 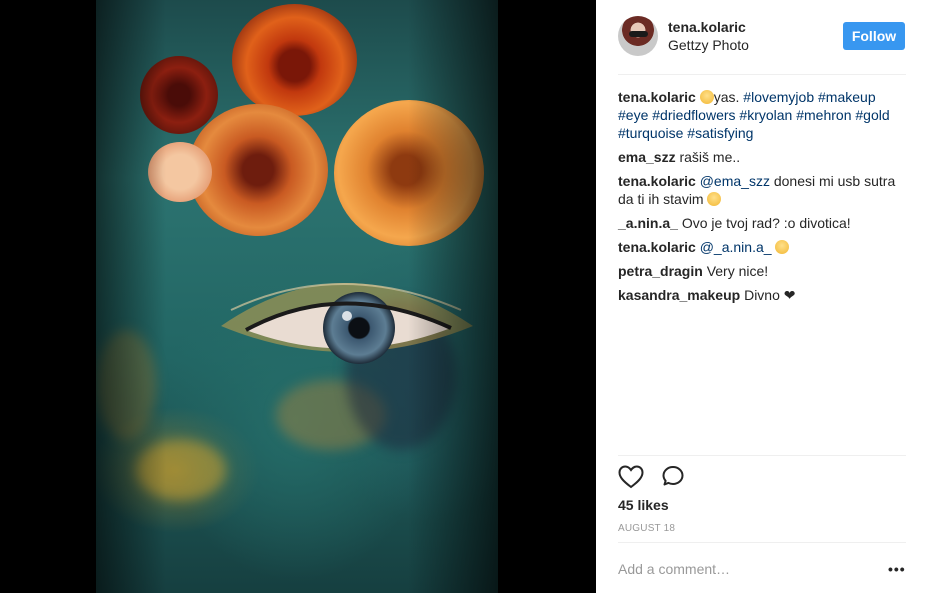 I want to click on post-location: Gettzy Photo, so click(x=708, y=45).